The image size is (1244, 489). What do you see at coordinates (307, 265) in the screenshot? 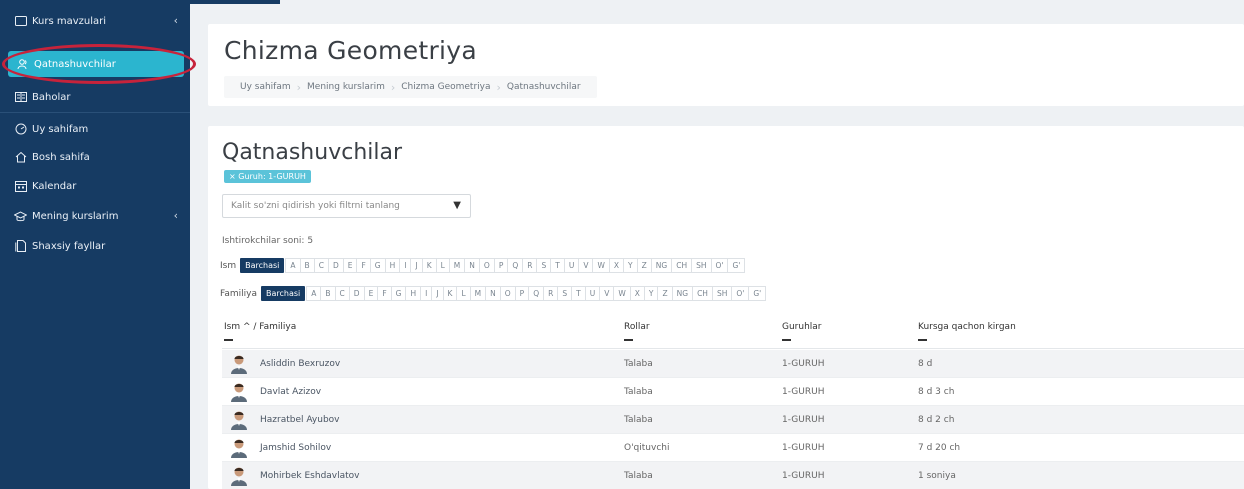
I see `first-name-initial-button: B` at bounding box center [307, 265].